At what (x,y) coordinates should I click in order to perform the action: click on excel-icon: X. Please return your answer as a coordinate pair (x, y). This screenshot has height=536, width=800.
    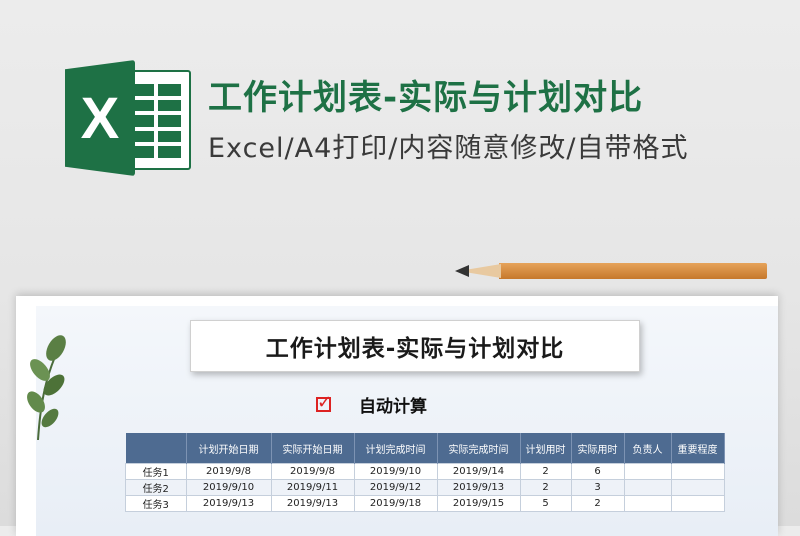
    Looking at the image, I should click on (129, 118).